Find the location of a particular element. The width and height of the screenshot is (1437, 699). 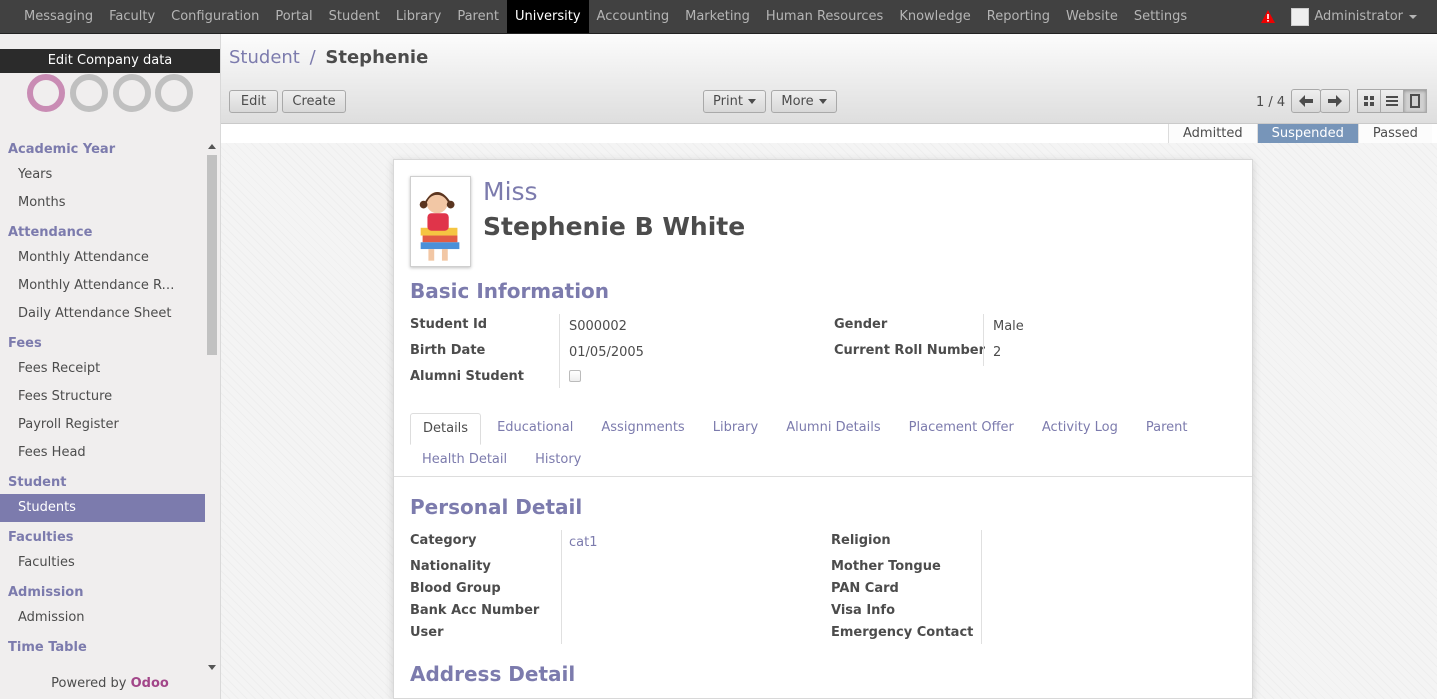

sidebar-item-faculties: Faculties is located at coordinates (102, 563).